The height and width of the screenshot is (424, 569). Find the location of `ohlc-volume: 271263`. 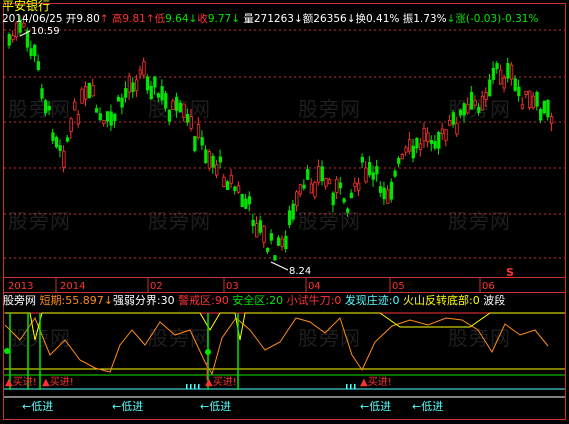

ohlc-volume: 271263 is located at coordinates (273, 19).